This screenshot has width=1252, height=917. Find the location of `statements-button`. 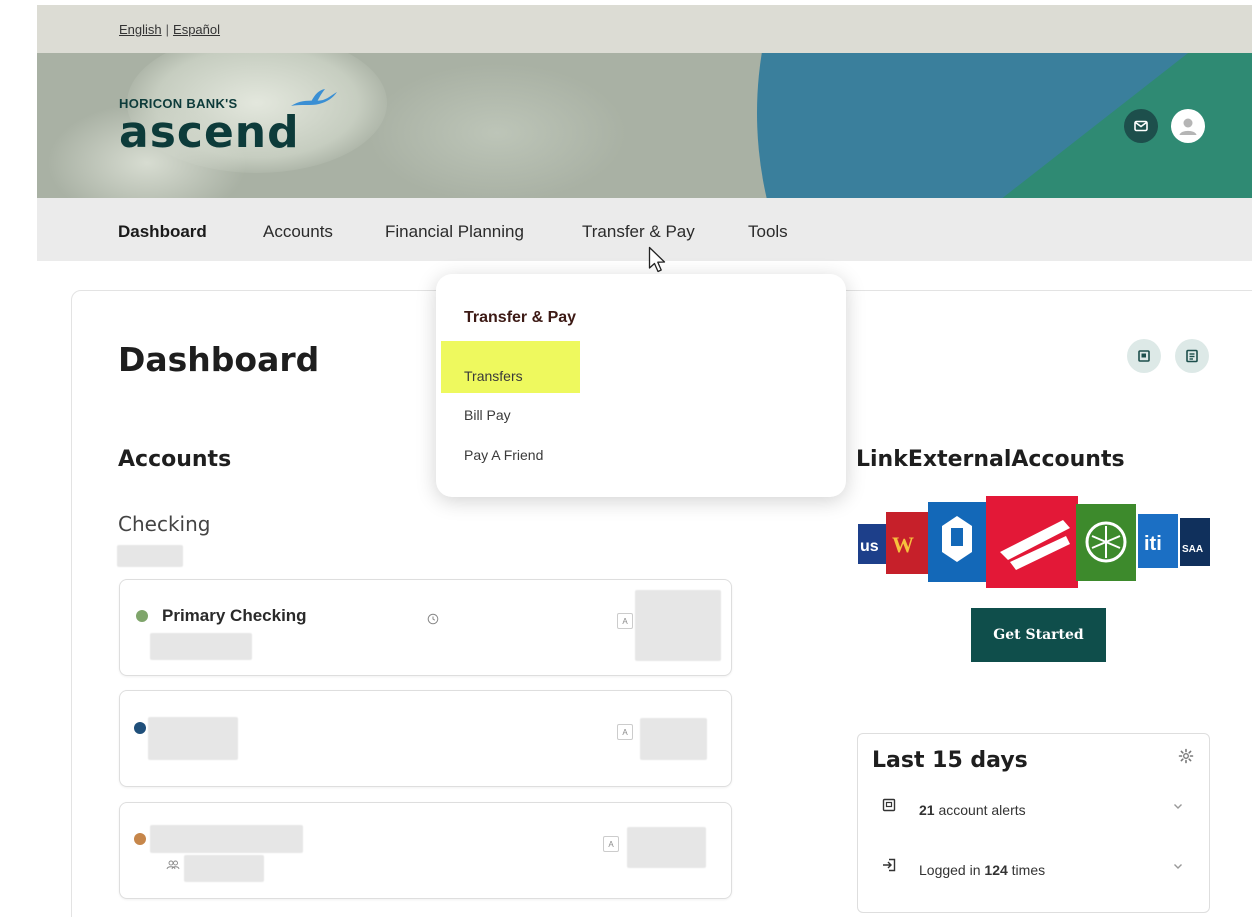

statements-button is located at coordinates (1192, 356).